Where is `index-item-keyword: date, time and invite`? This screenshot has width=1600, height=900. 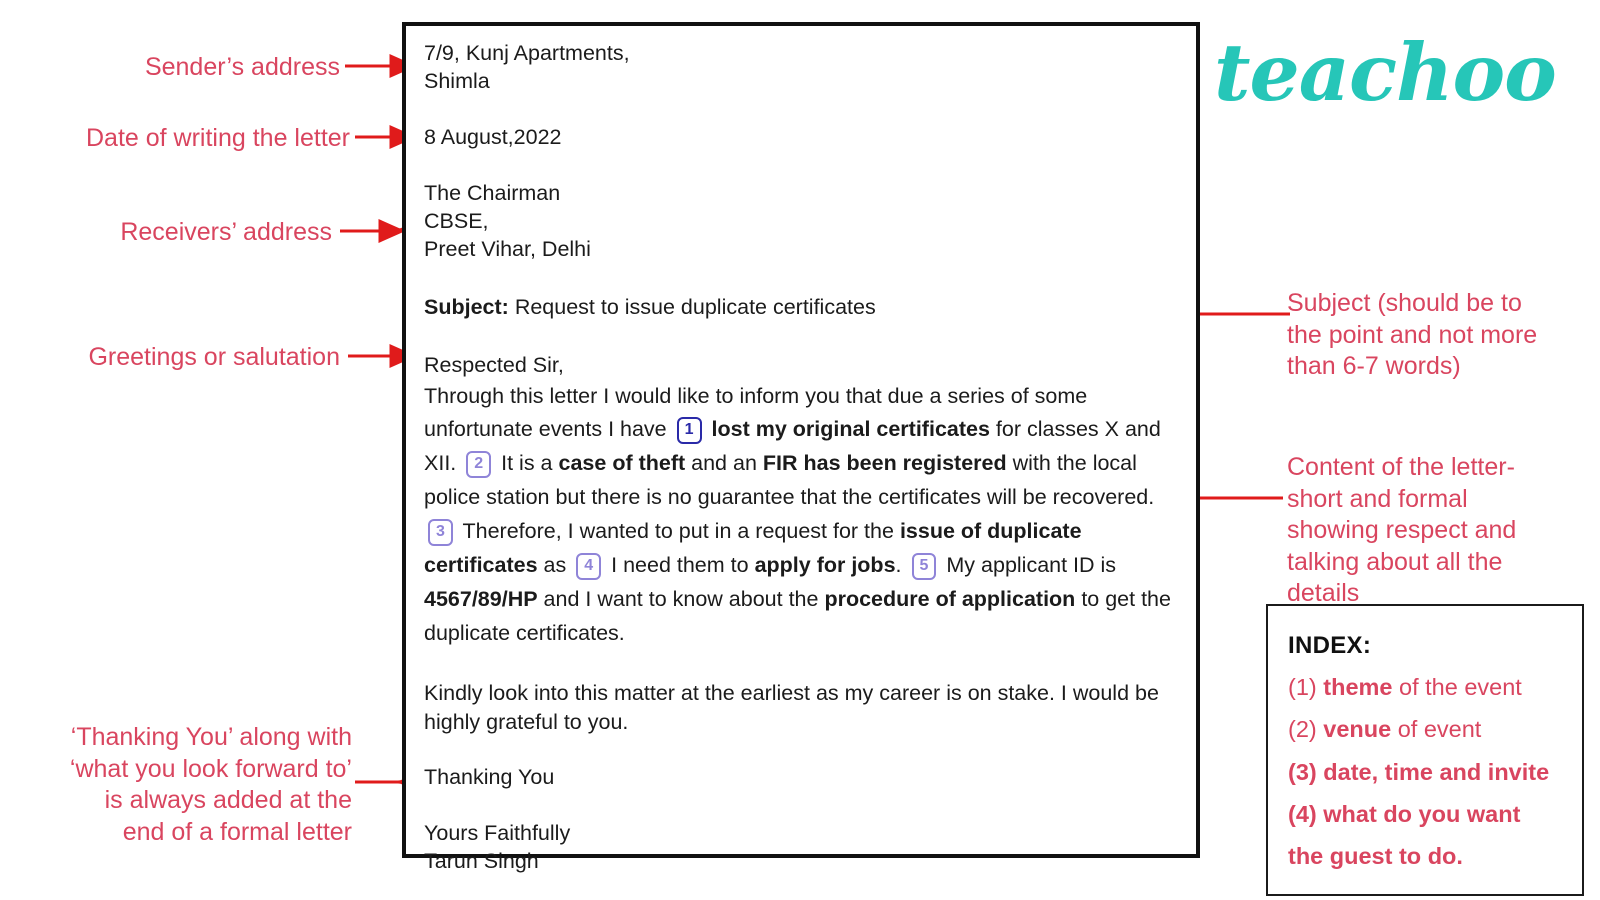 index-item-keyword: date, time and invite is located at coordinates (1436, 771).